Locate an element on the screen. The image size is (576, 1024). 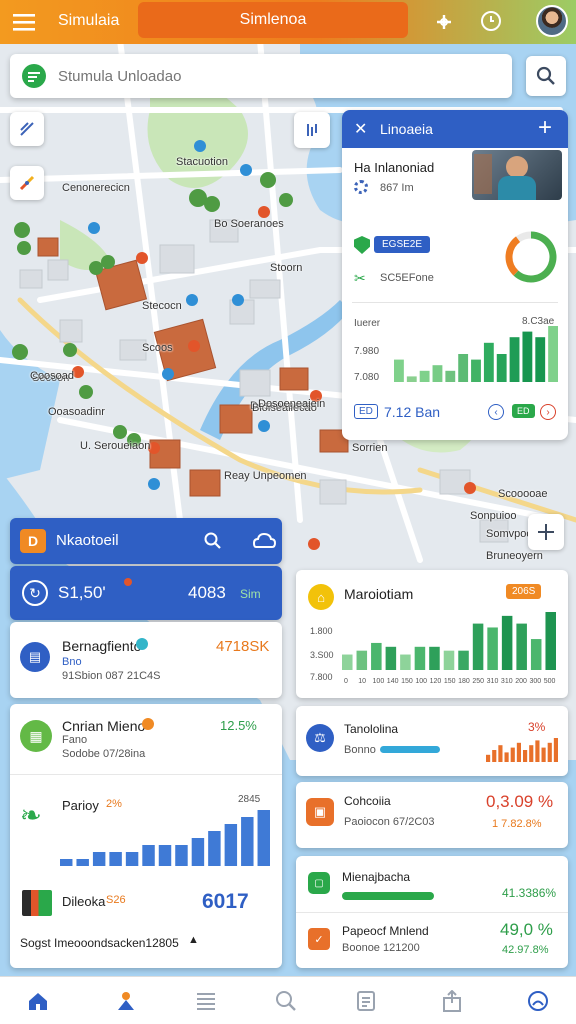
share-nav-icon is located at coordinates (452, 1001).